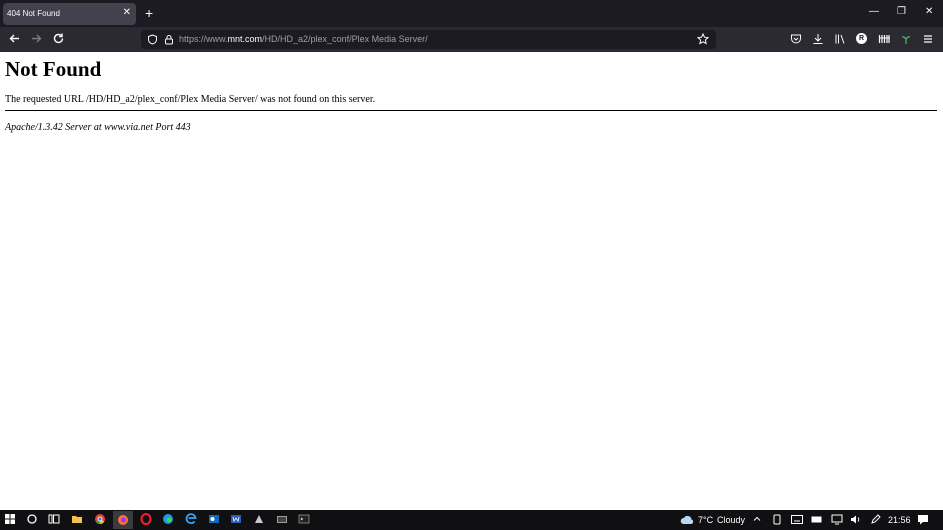  I want to click on clock-time: 21:56, so click(899, 520).